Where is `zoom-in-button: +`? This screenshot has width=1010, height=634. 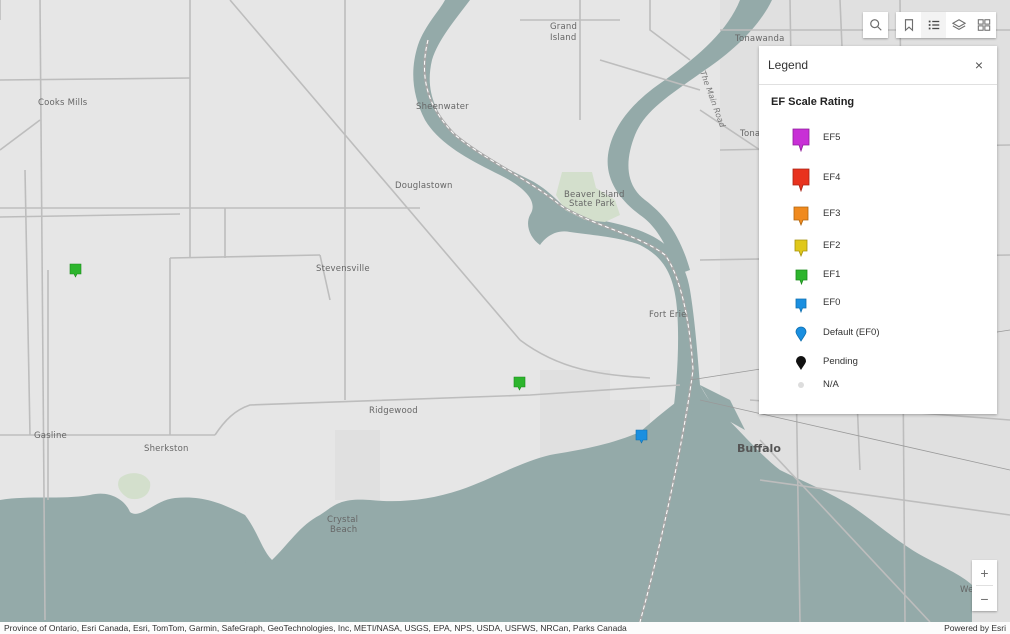 zoom-in-button: + is located at coordinates (984, 572).